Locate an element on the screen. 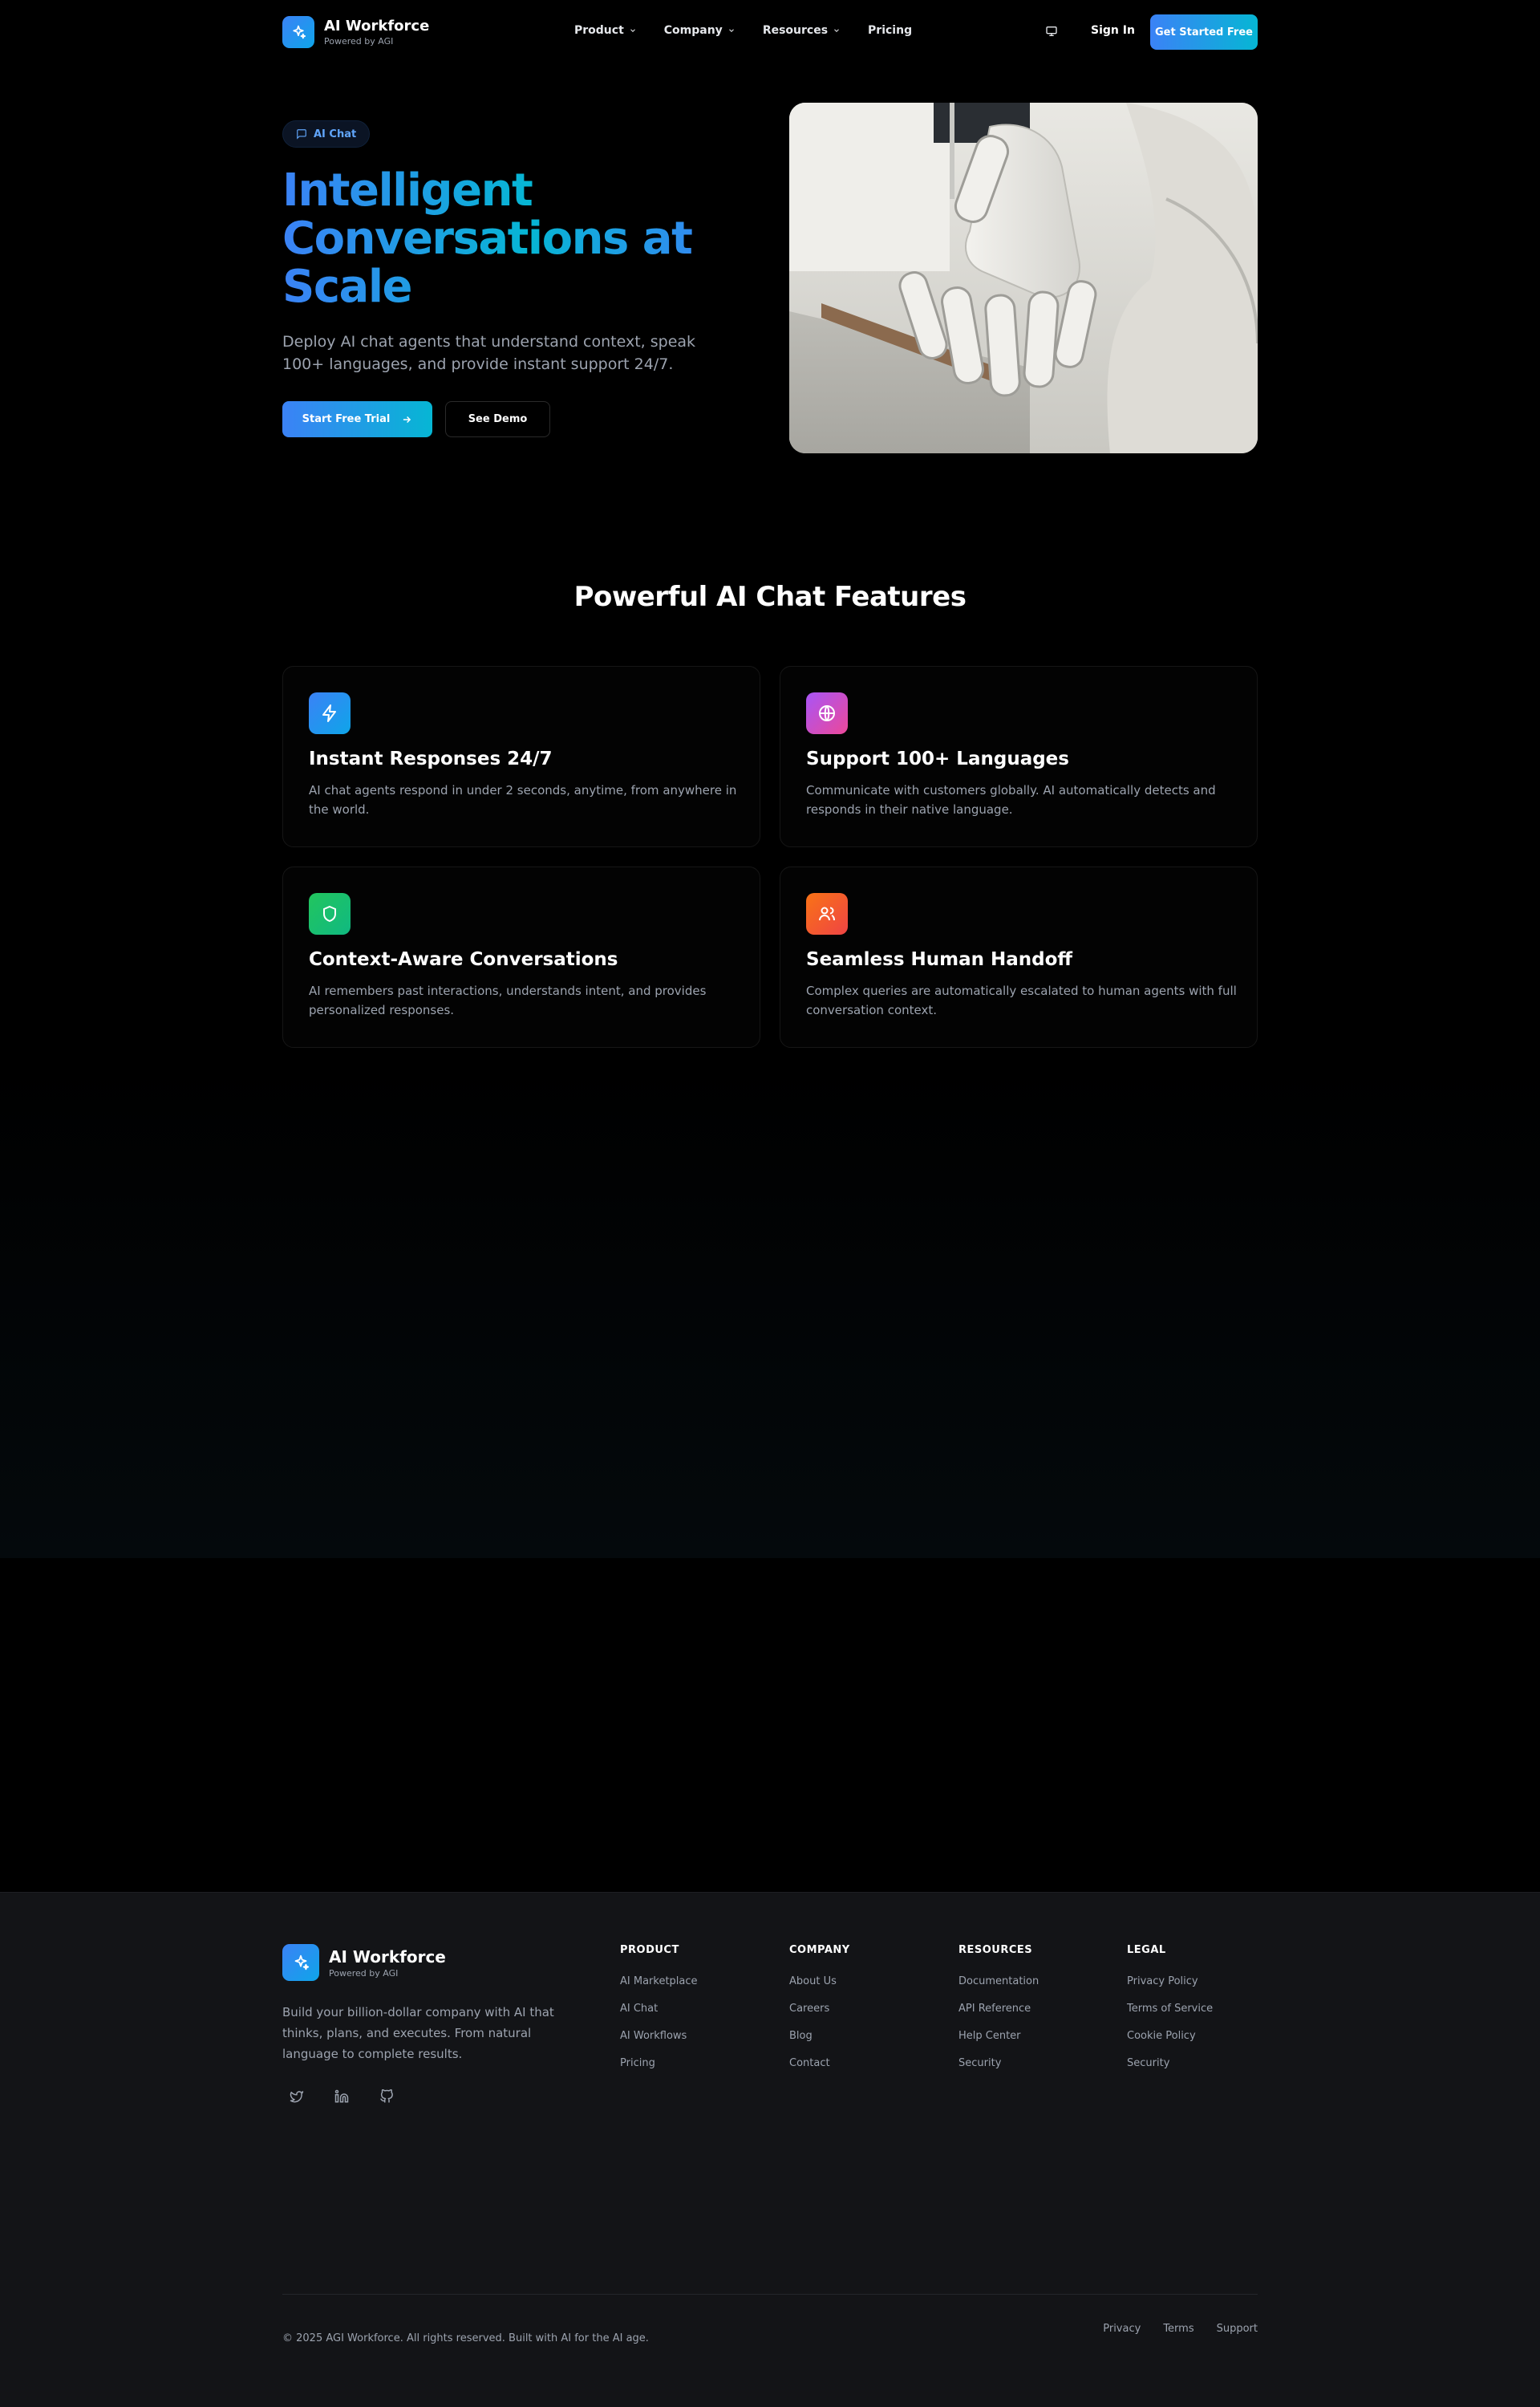  footer-link: Contact is located at coordinates (819, 2063).